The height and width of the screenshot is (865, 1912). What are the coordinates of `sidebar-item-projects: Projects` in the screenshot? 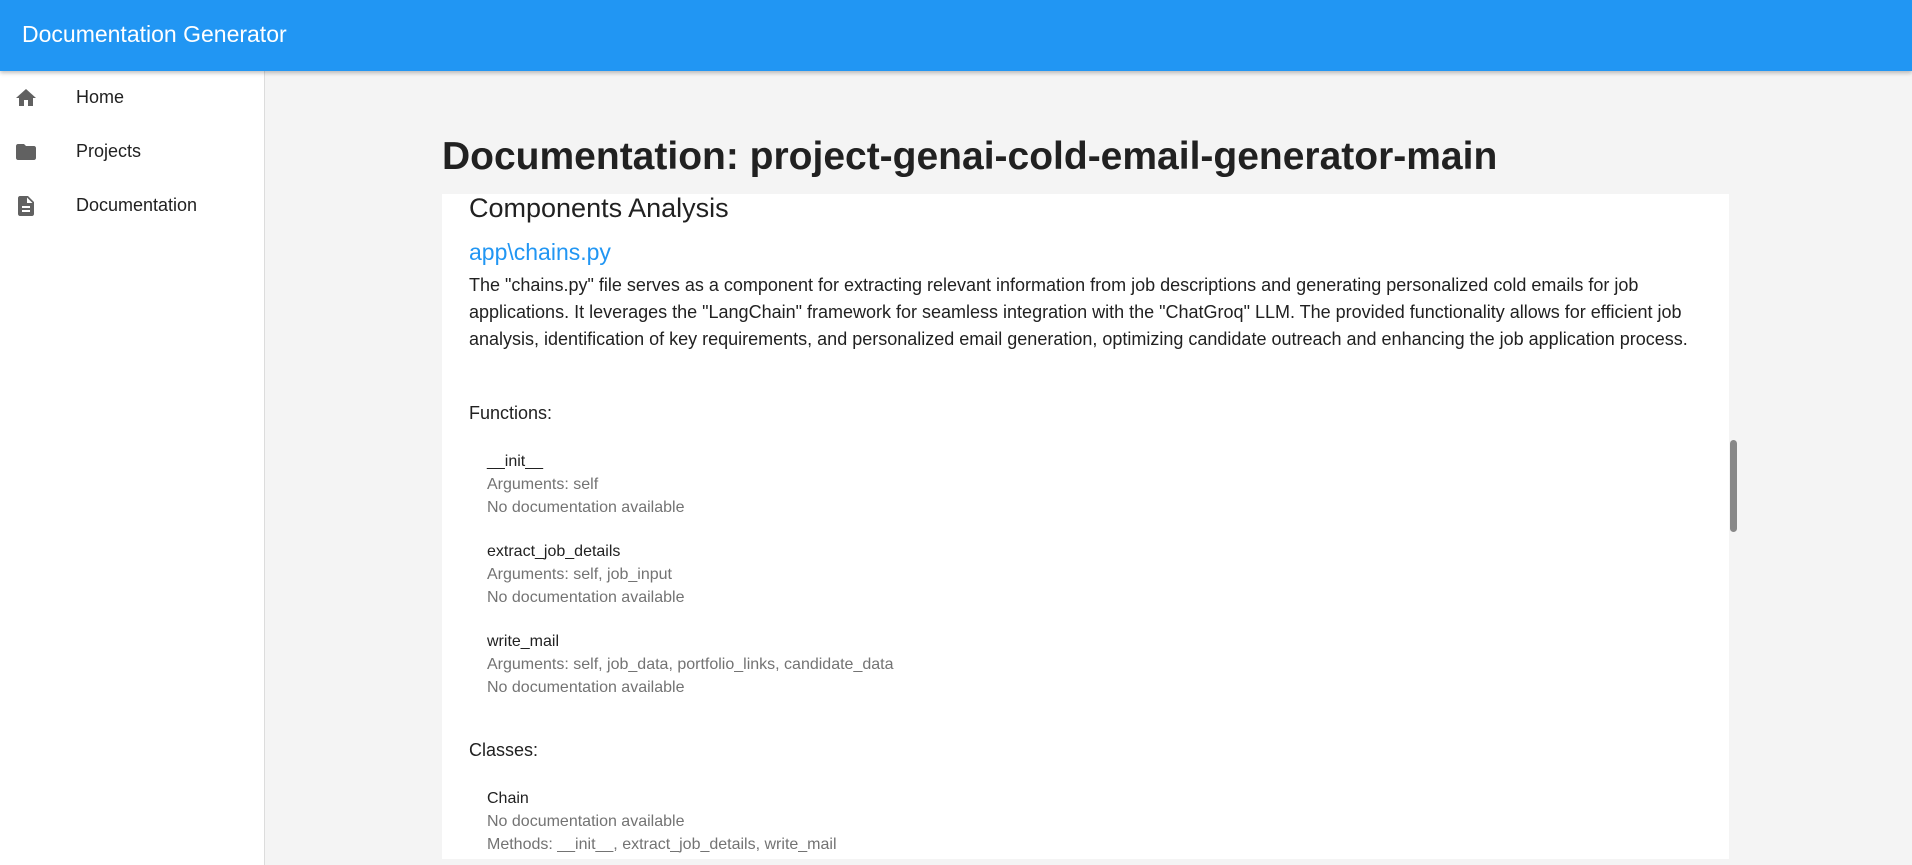 It's located at (132, 152).